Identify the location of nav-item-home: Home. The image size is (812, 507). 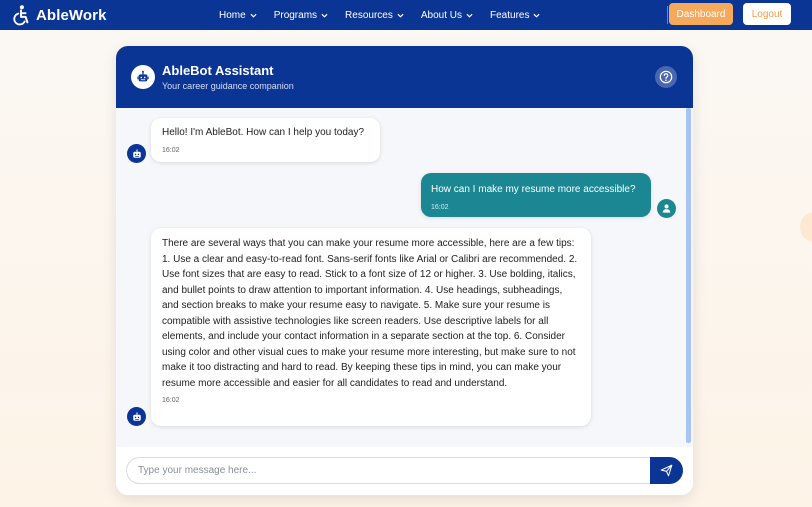
(238, 15).